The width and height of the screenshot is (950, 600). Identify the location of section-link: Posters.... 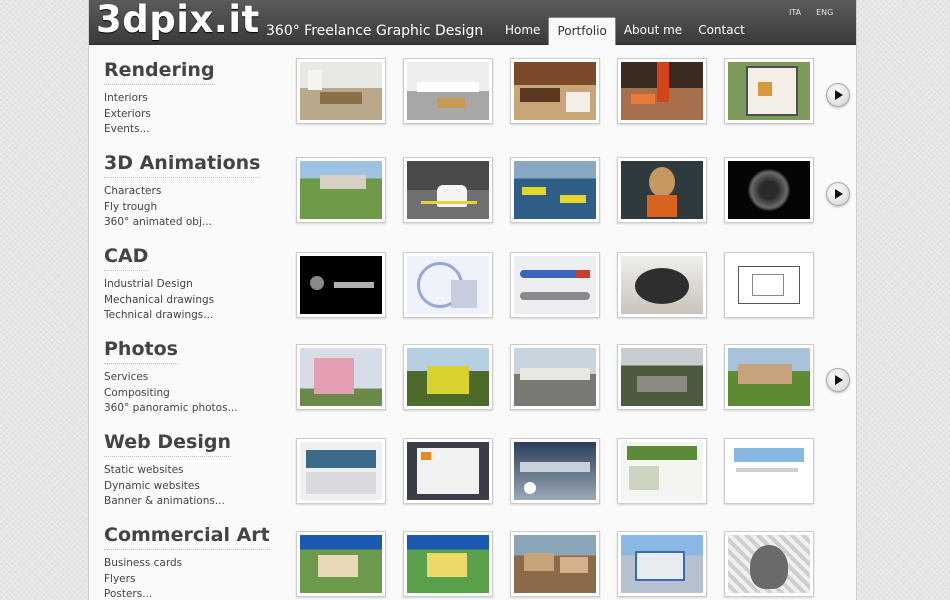
(143, 593).